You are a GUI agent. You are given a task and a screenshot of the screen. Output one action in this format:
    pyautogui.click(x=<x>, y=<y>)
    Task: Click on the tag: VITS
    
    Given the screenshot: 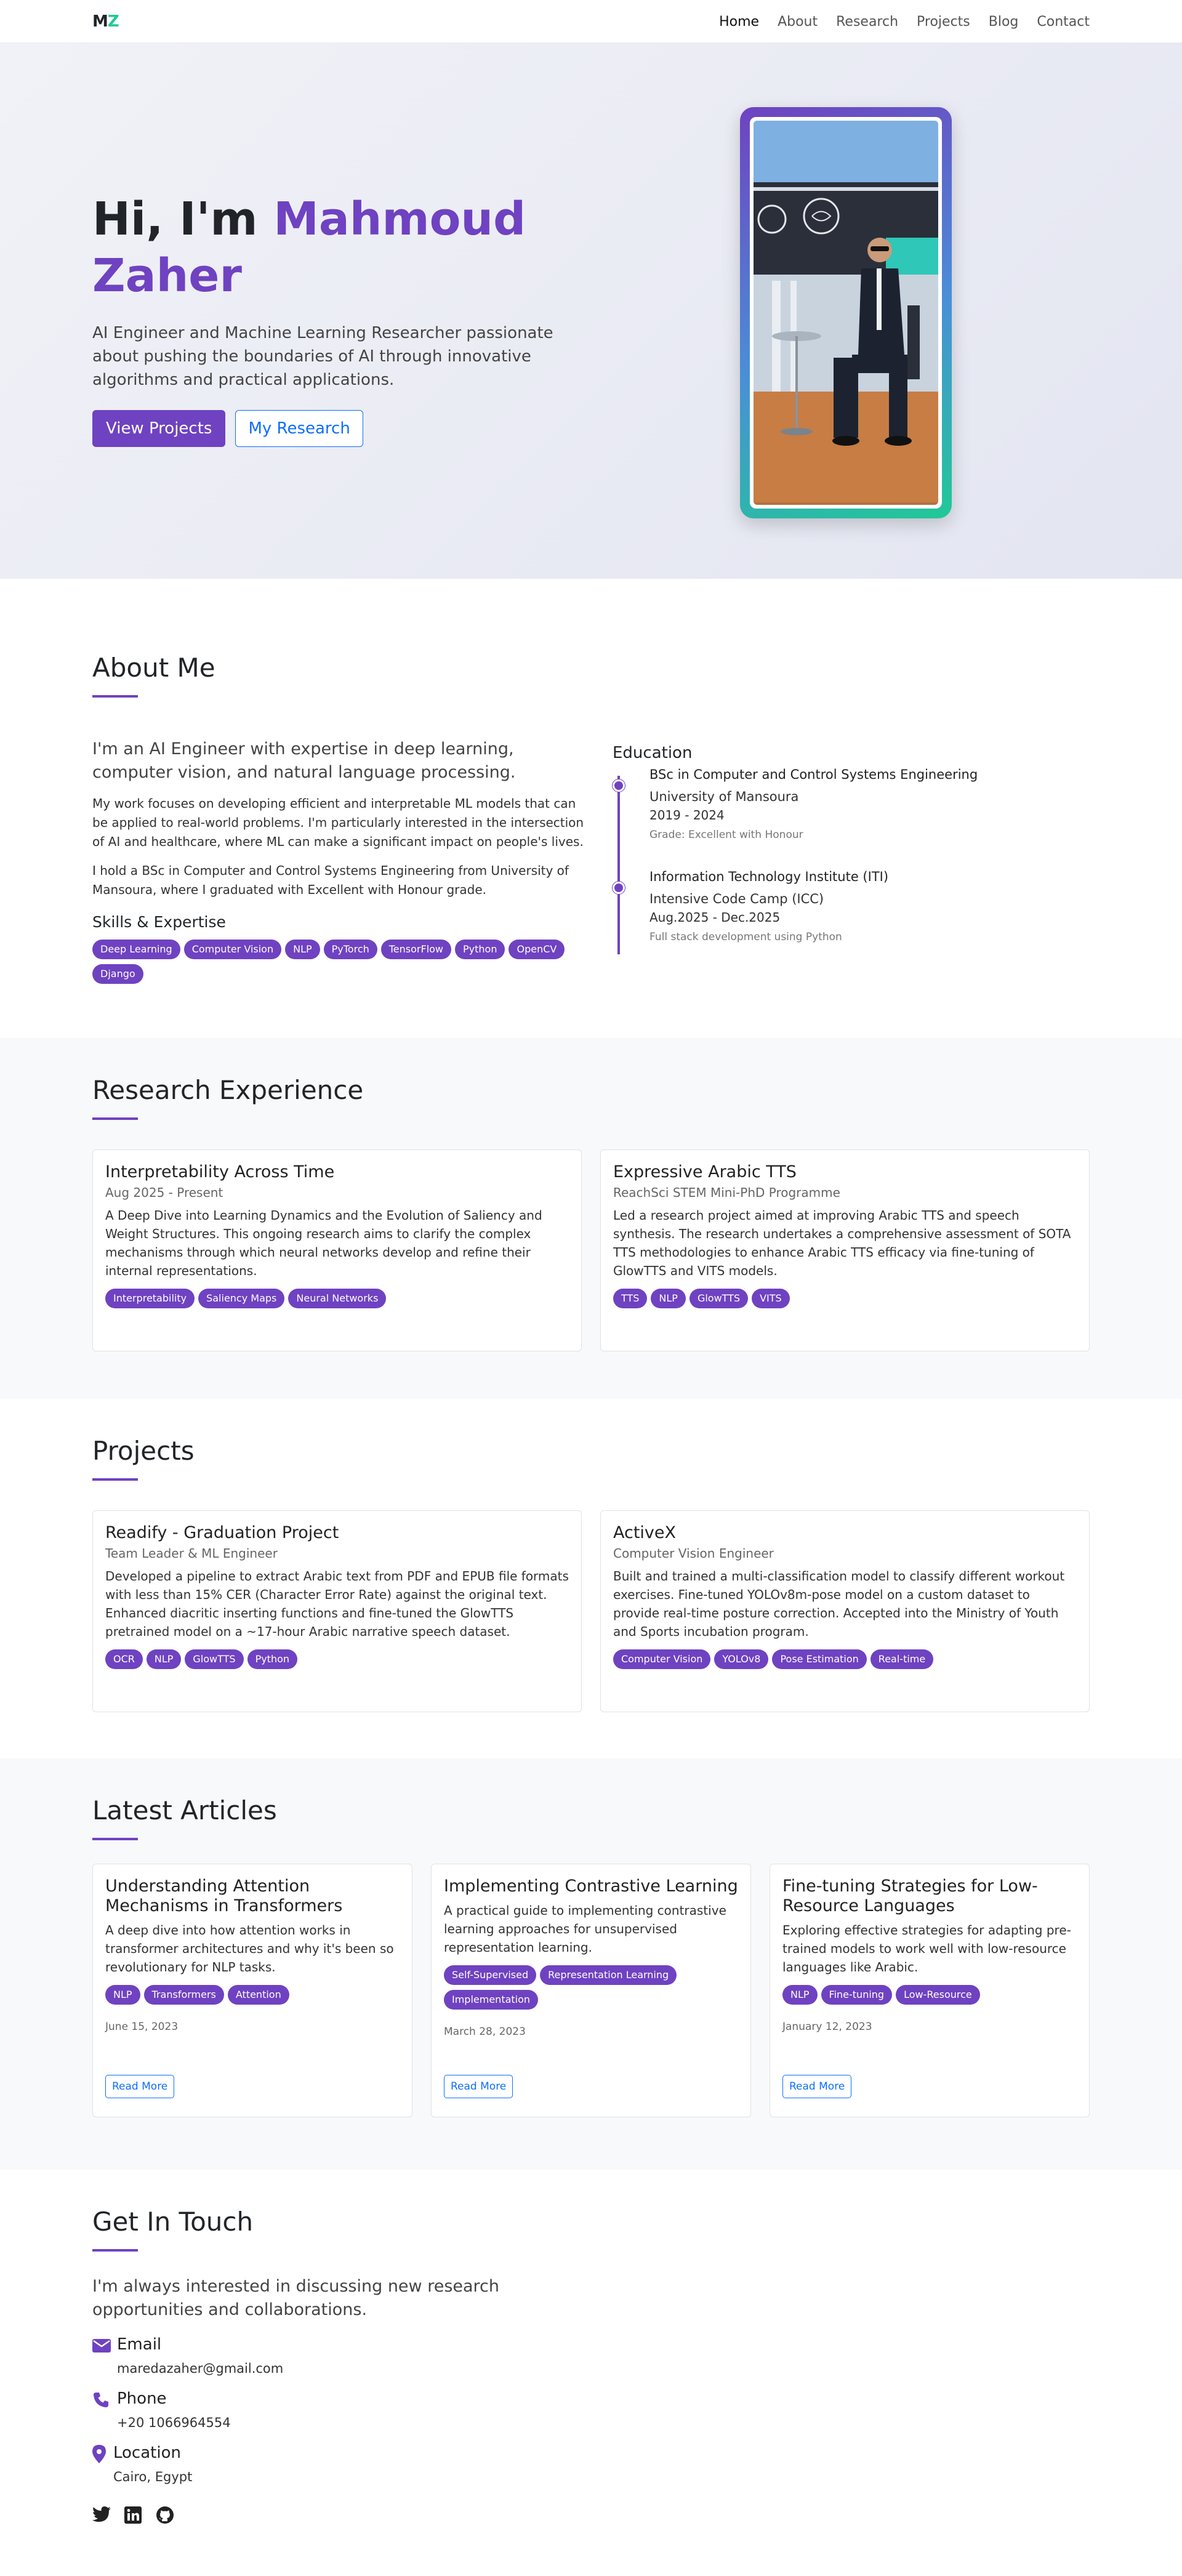 What is the action you would take?
    pyautogui.click(x=771, y=1298)
    